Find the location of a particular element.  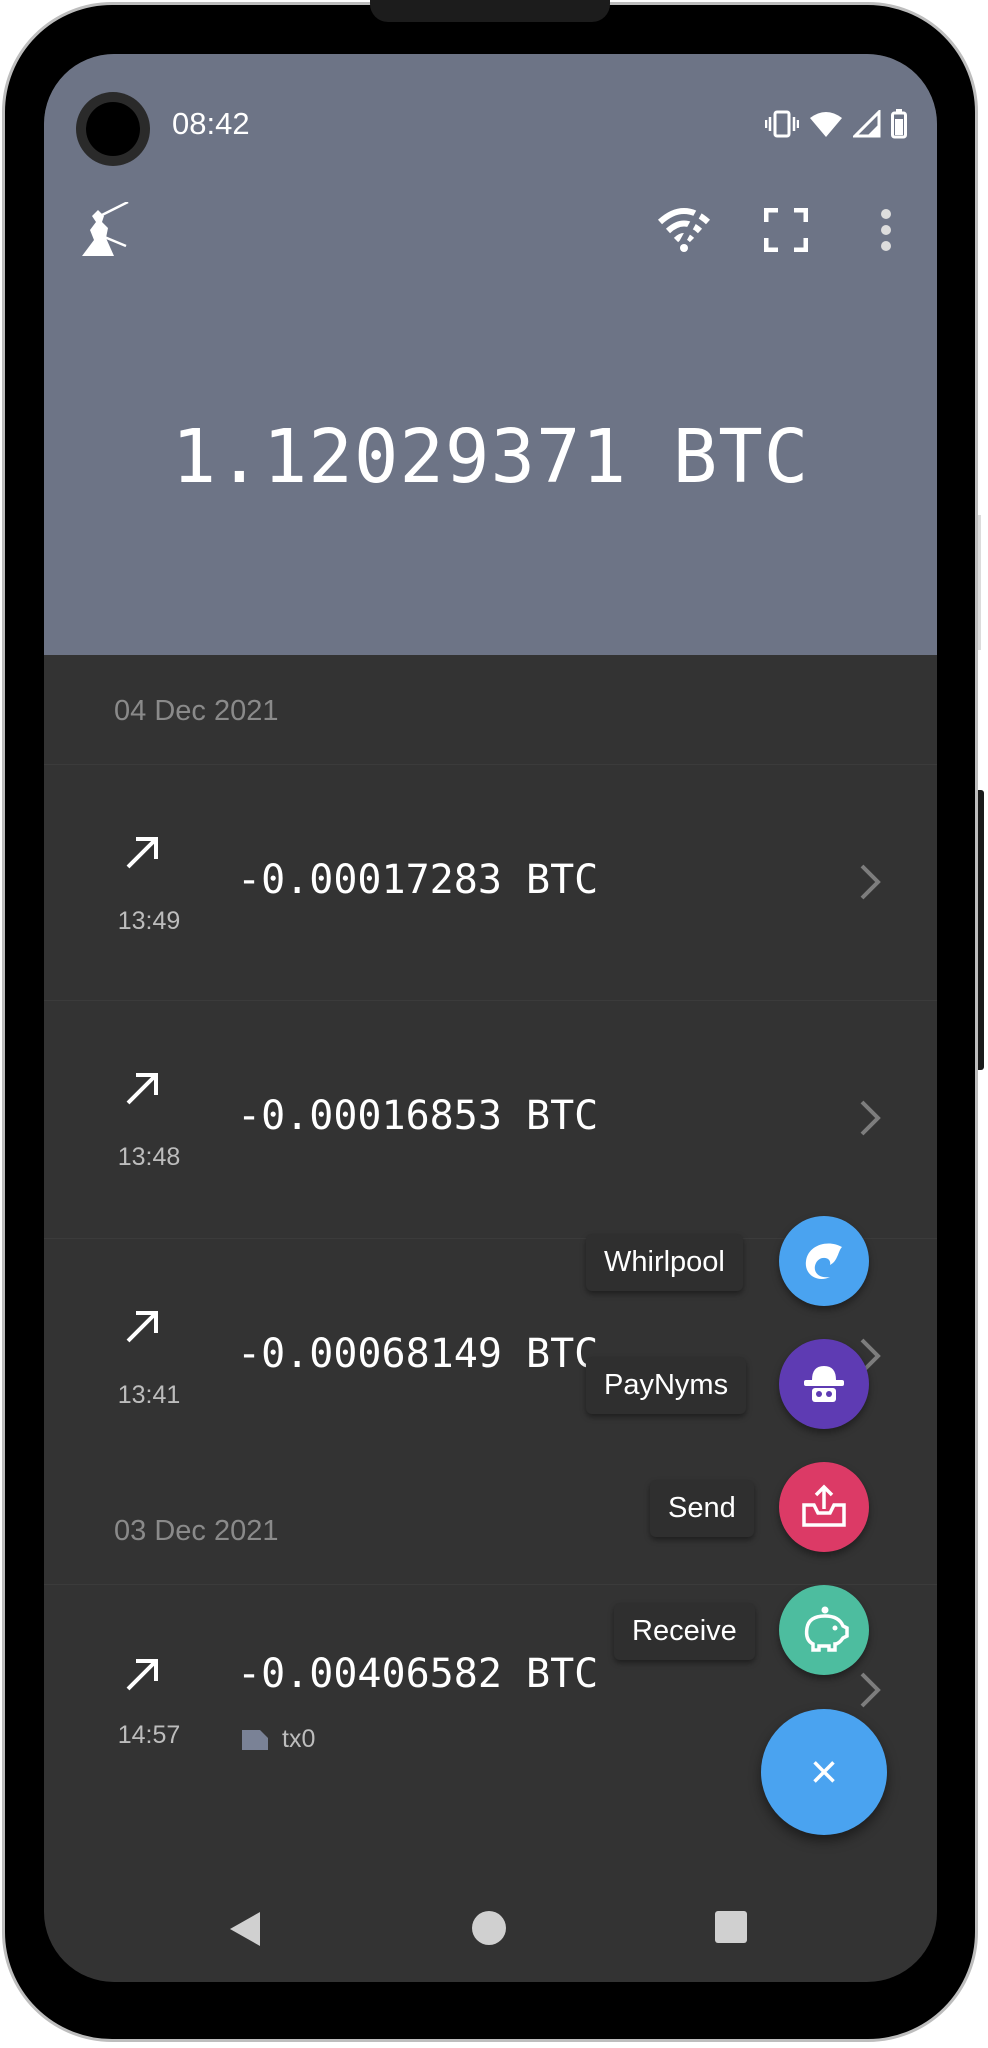

send-button is located at coordinates (824, 1507).